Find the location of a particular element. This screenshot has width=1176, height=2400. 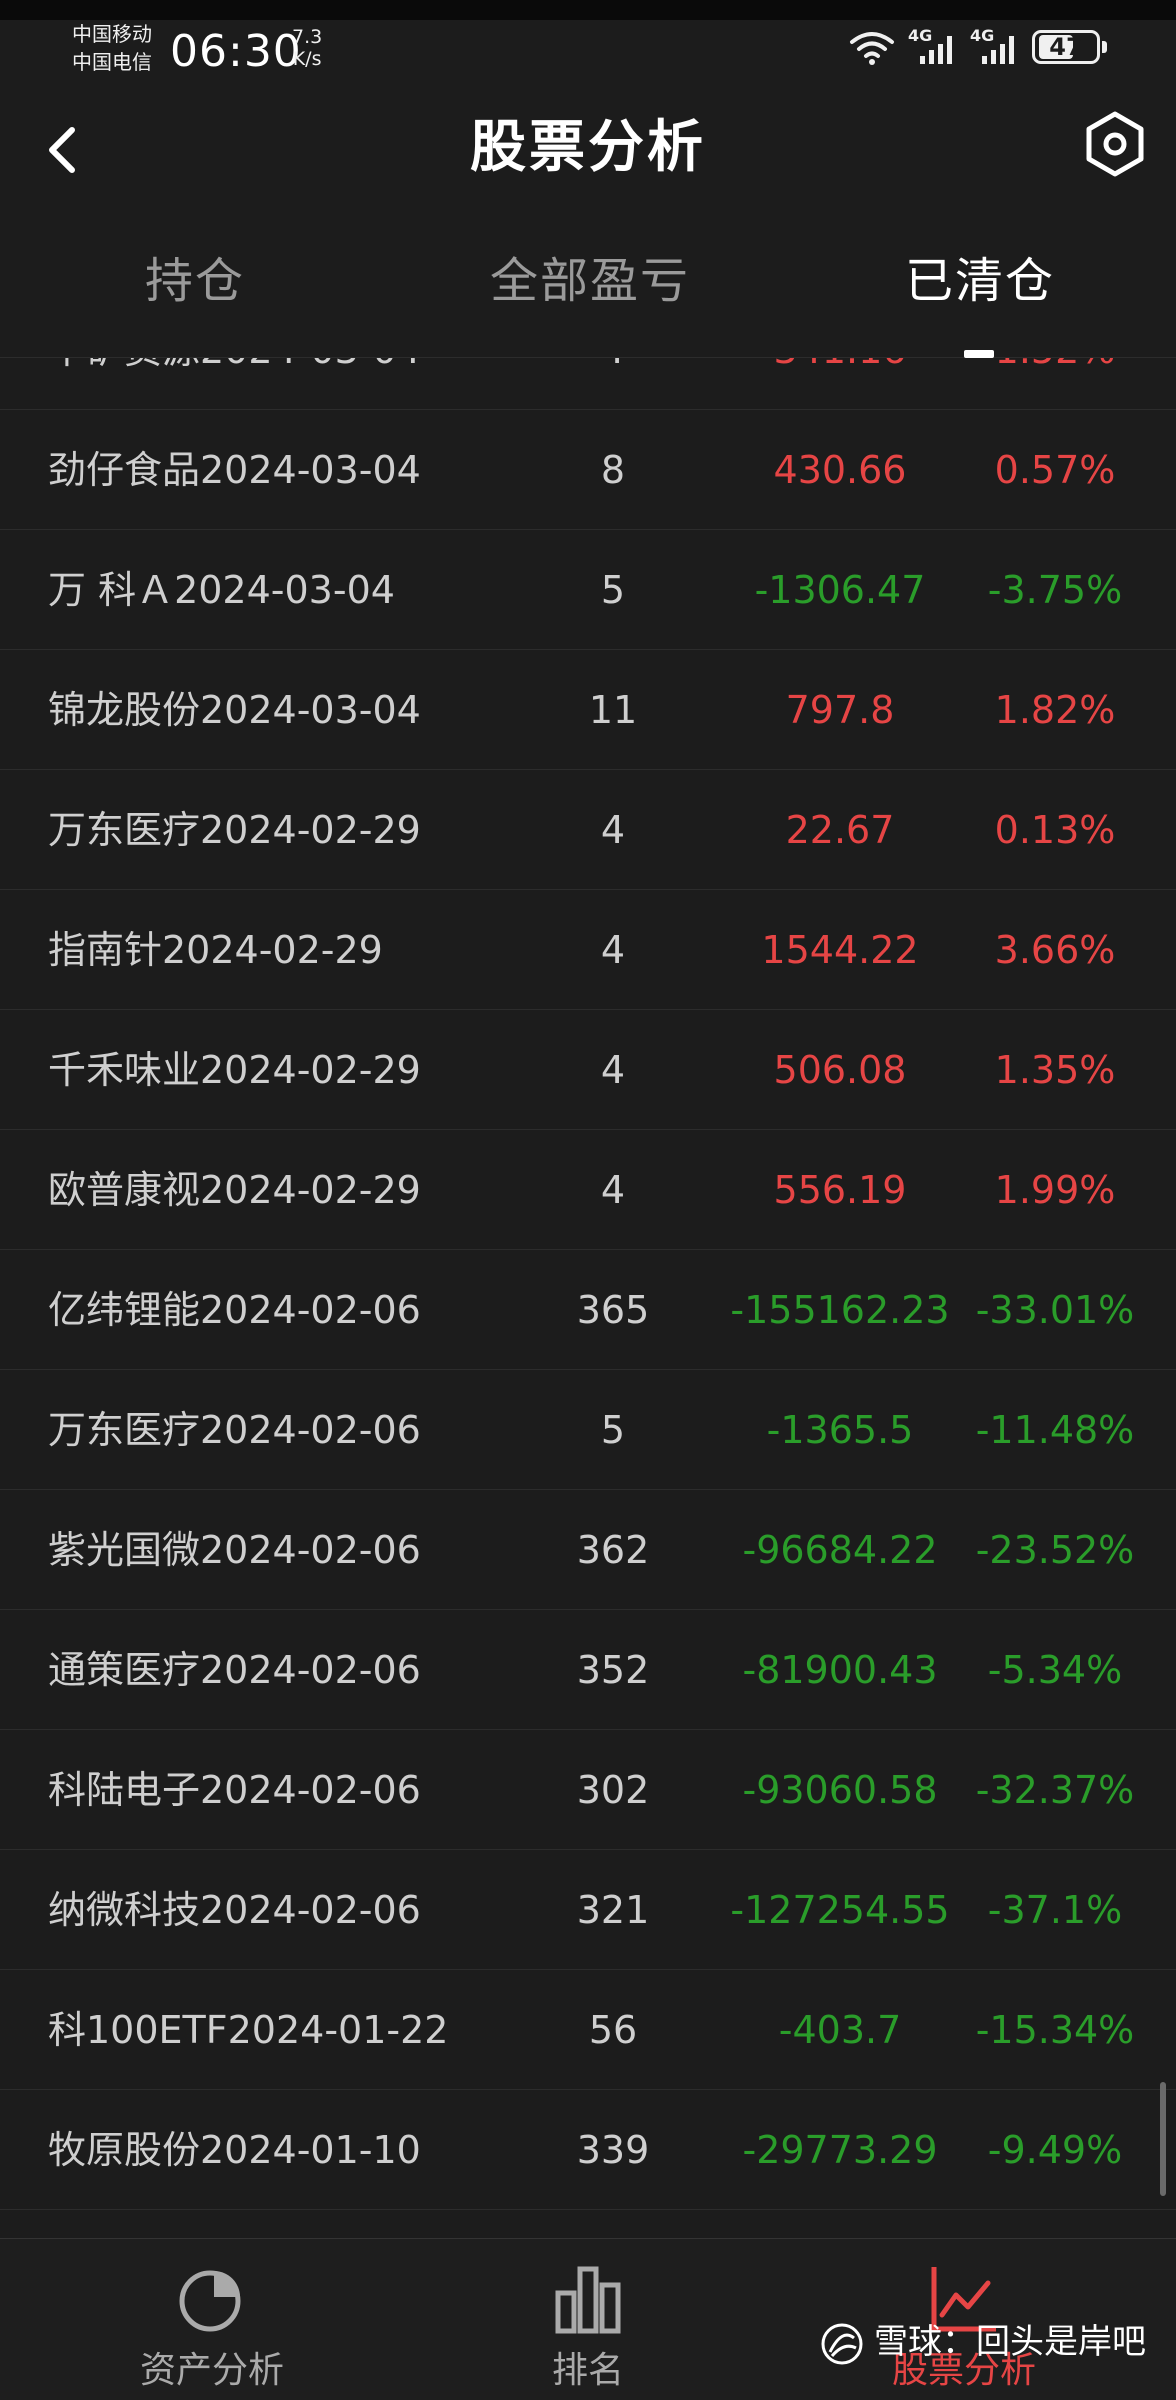

hexagon-settings-icon is located at coordinates (1115, 144).